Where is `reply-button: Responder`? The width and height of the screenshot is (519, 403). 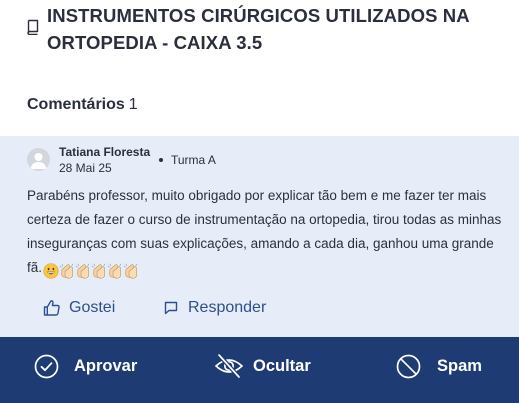
reply-button: Responder is located at coordinates (215, 308).